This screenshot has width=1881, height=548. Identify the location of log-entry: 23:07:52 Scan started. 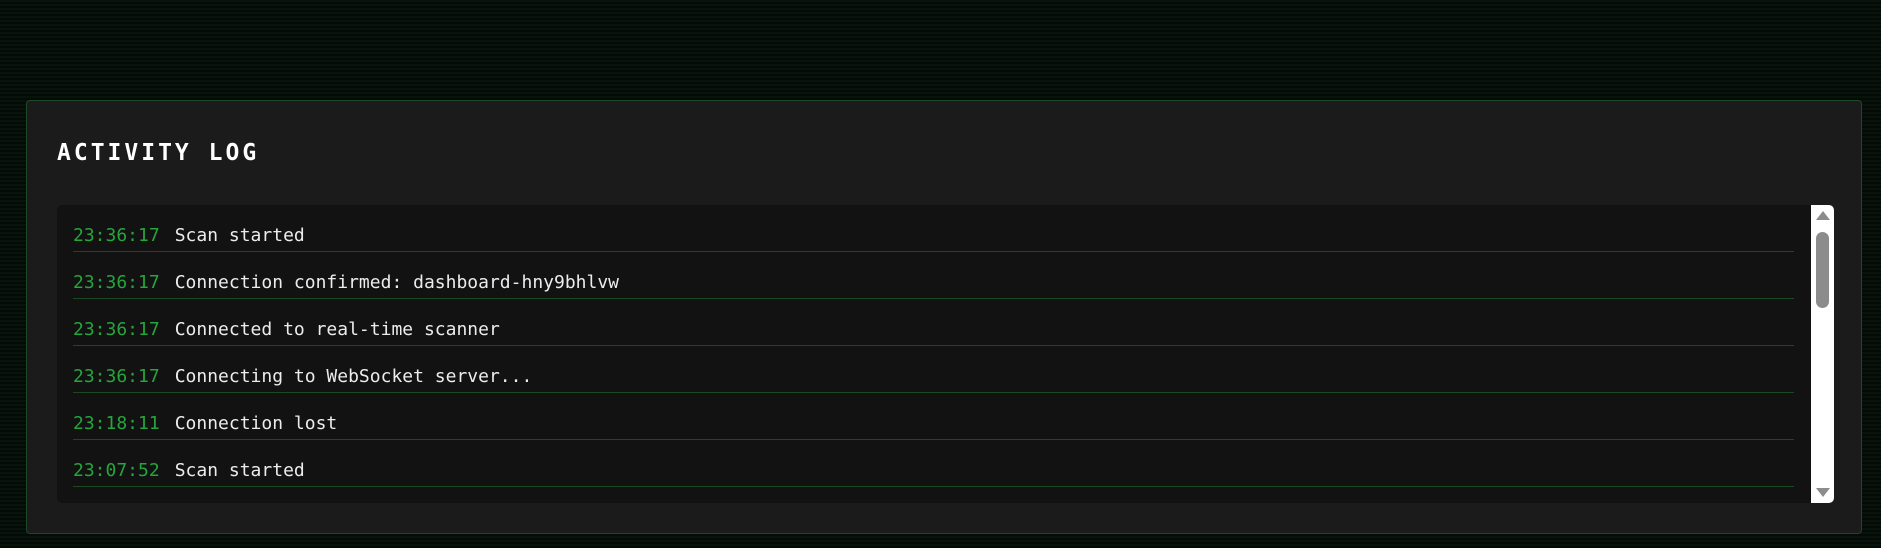
(933, 463).